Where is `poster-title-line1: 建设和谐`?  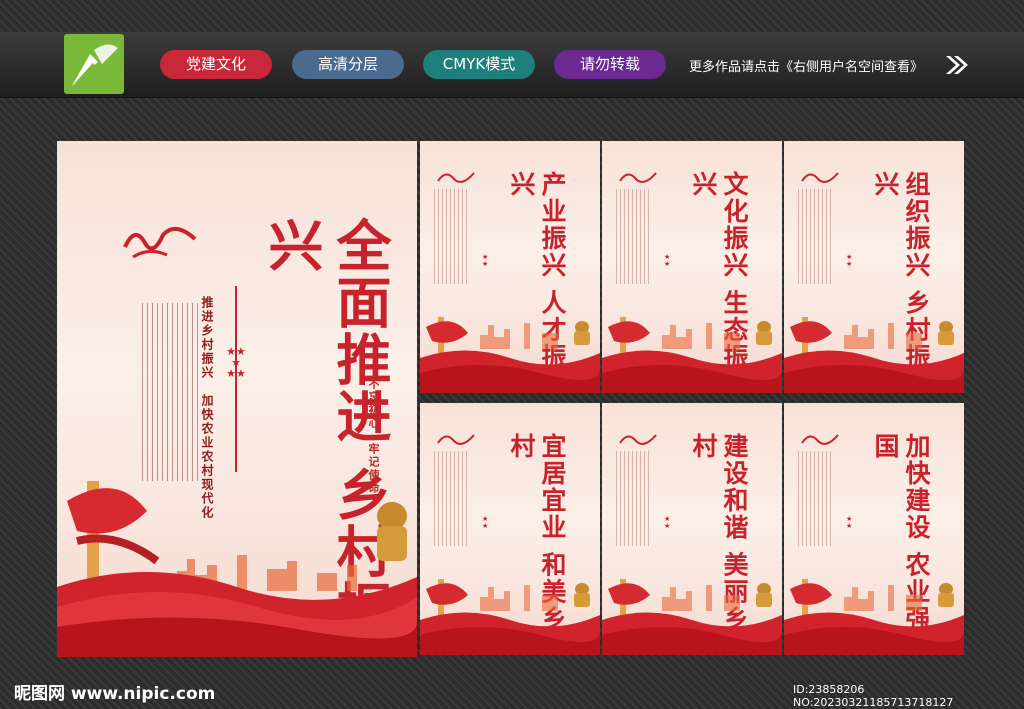
poster-title-line1: 建设和谐 is located at coordinates (734, 487).